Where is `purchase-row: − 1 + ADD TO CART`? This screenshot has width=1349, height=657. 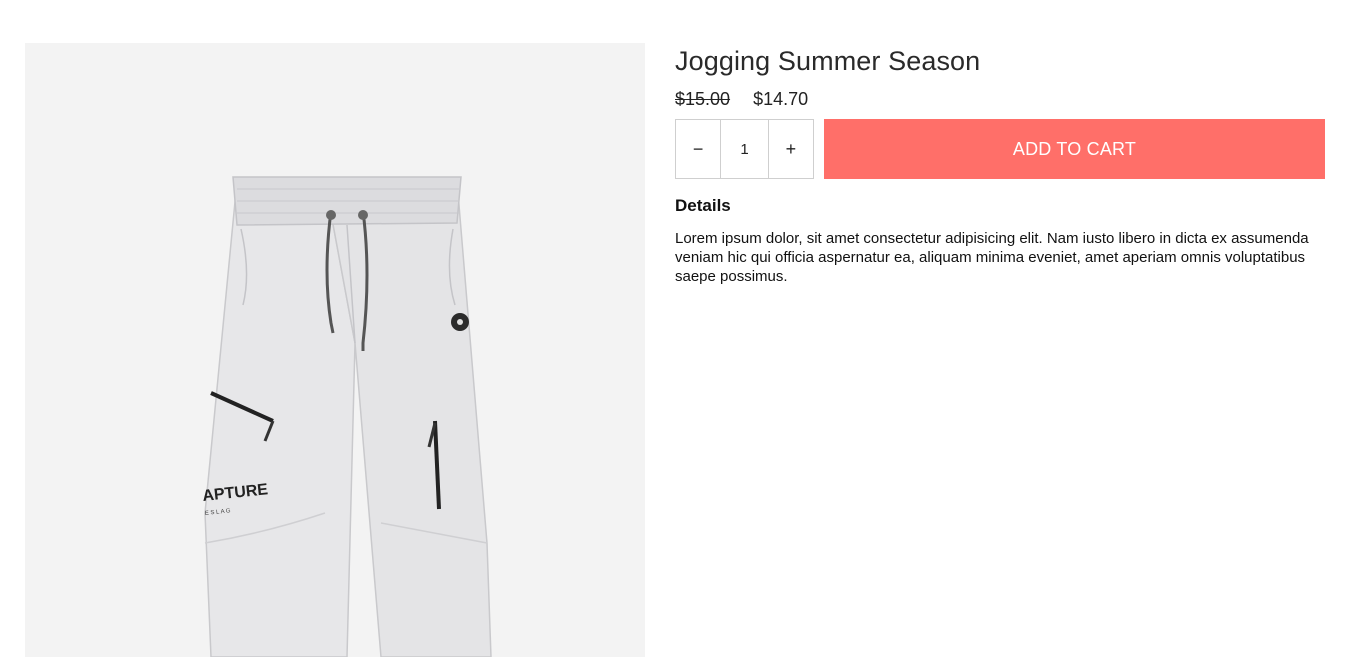 purchase-row: − 1 + ADD TO CART is located at coordinates (1000, 149).